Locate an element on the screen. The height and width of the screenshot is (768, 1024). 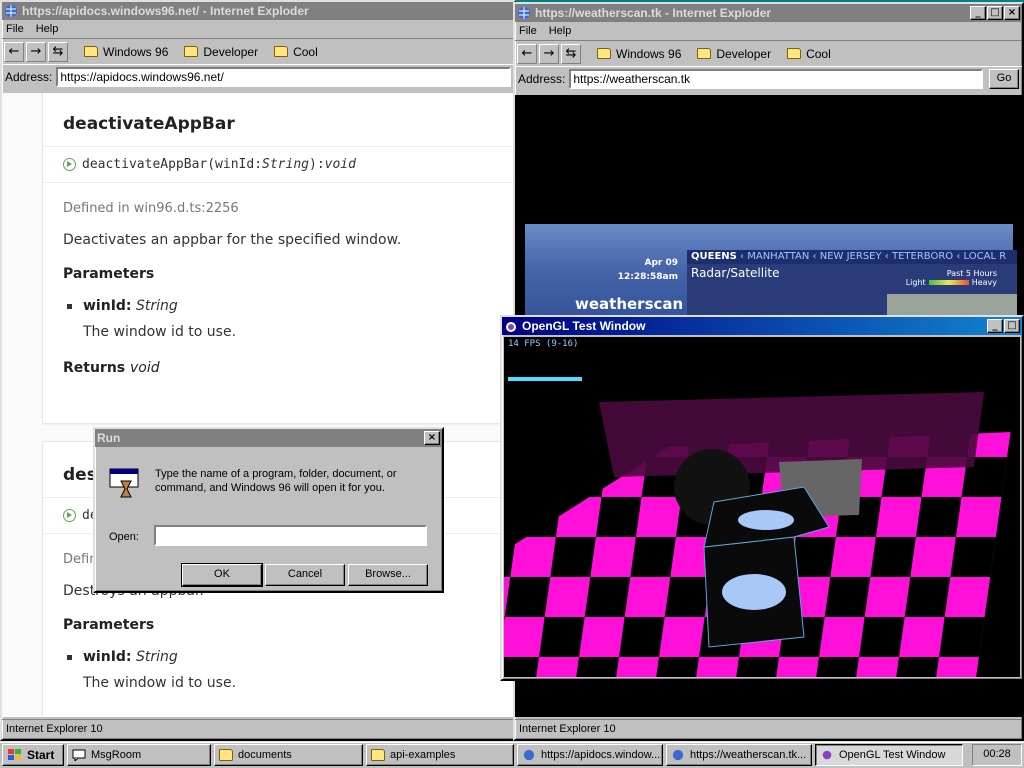
region-other: TETERBORO is located at coordinates (922, 256).